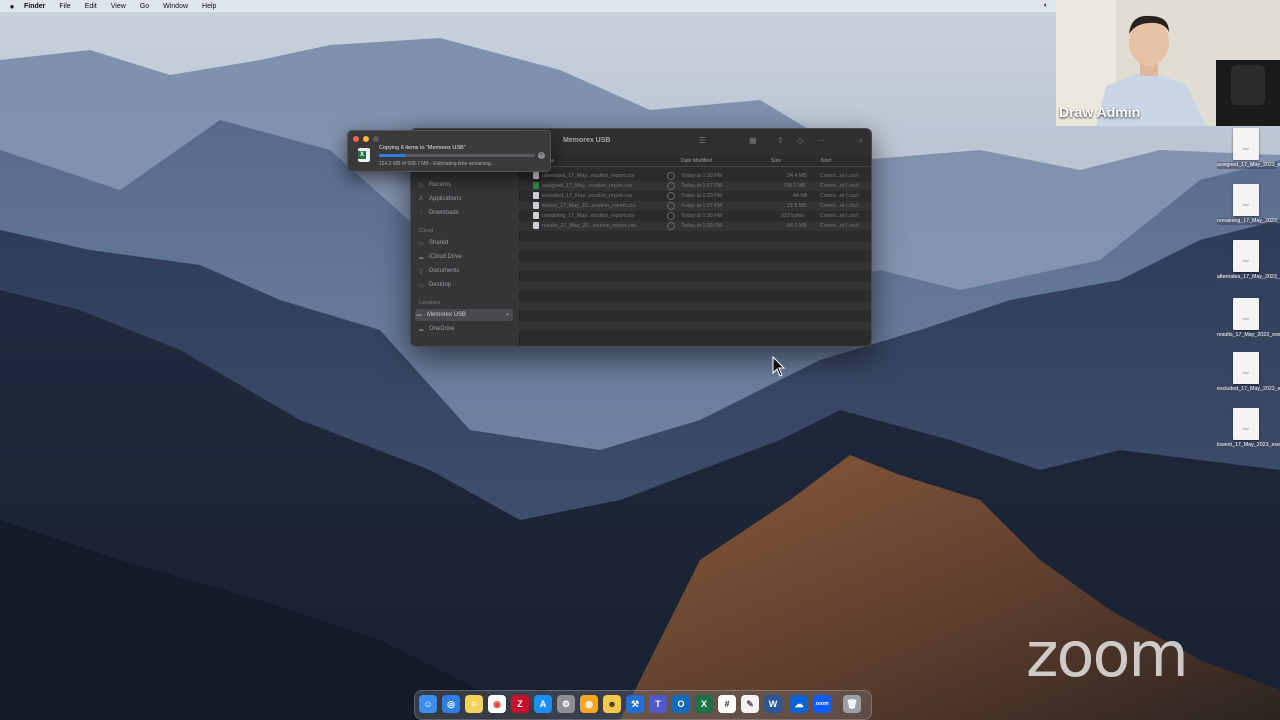  Describe the element at coordinates (780, 140) in the screenshot. I see `share-icon: ⇪` at that location.